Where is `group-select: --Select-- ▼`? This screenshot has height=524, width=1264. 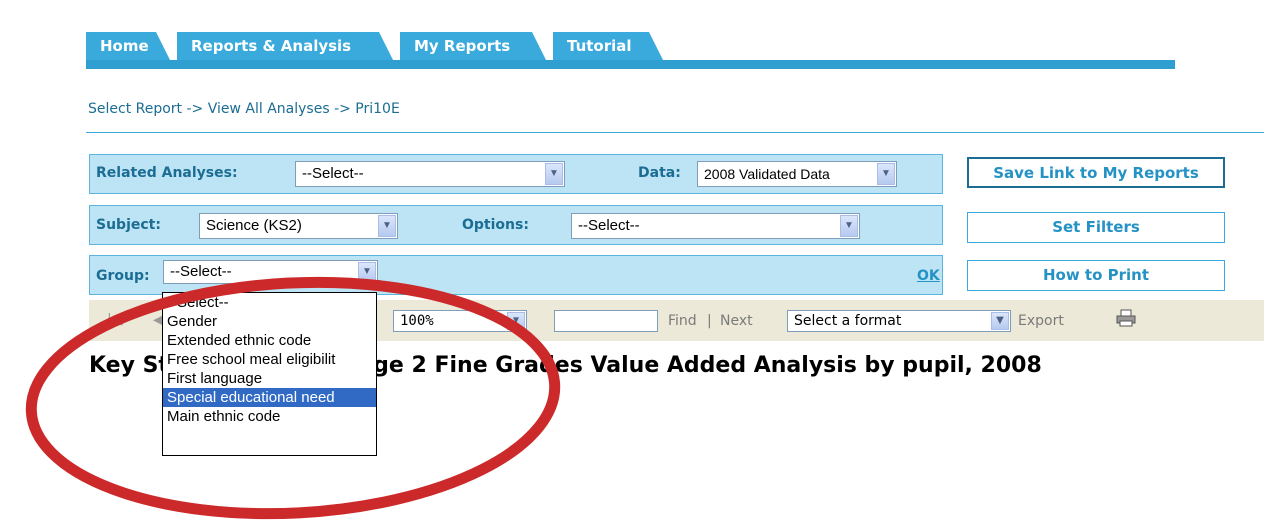 group-select: --Select-- ▼ is located at coordinates (270, 272).